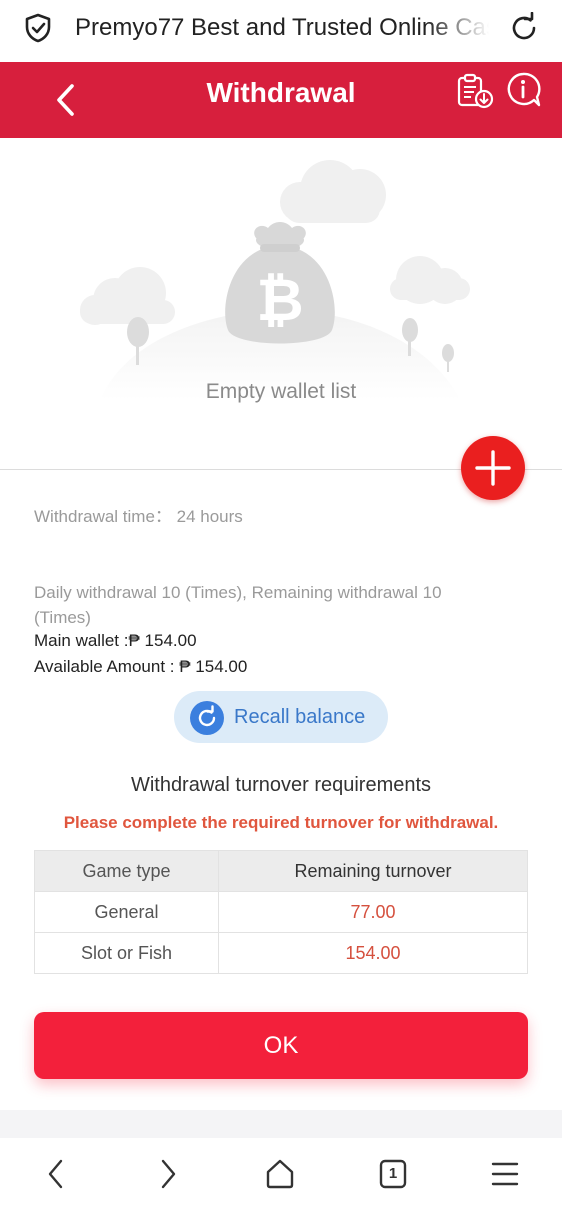 This screenshot has width=562, height=1212. I want to click on page-footer-strip, so click(281, 1124).